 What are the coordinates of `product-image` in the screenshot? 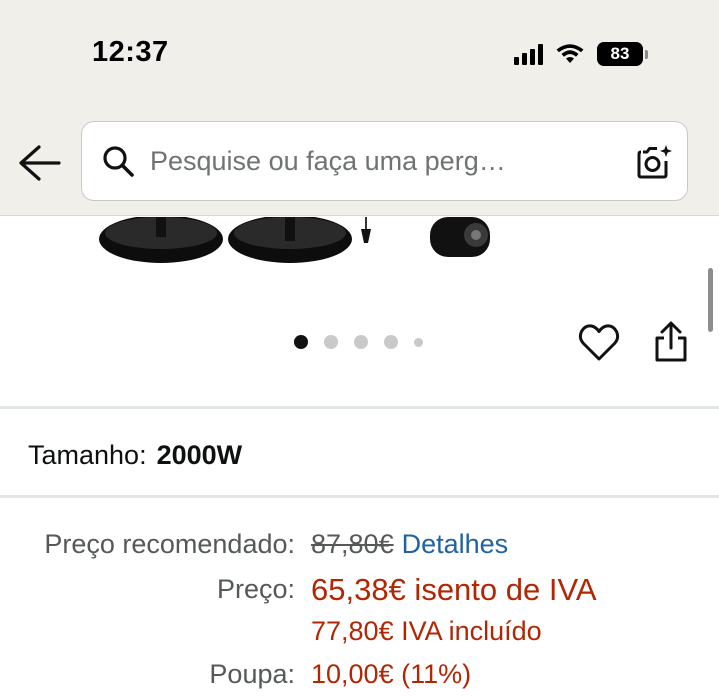 It's located at (294, 240).